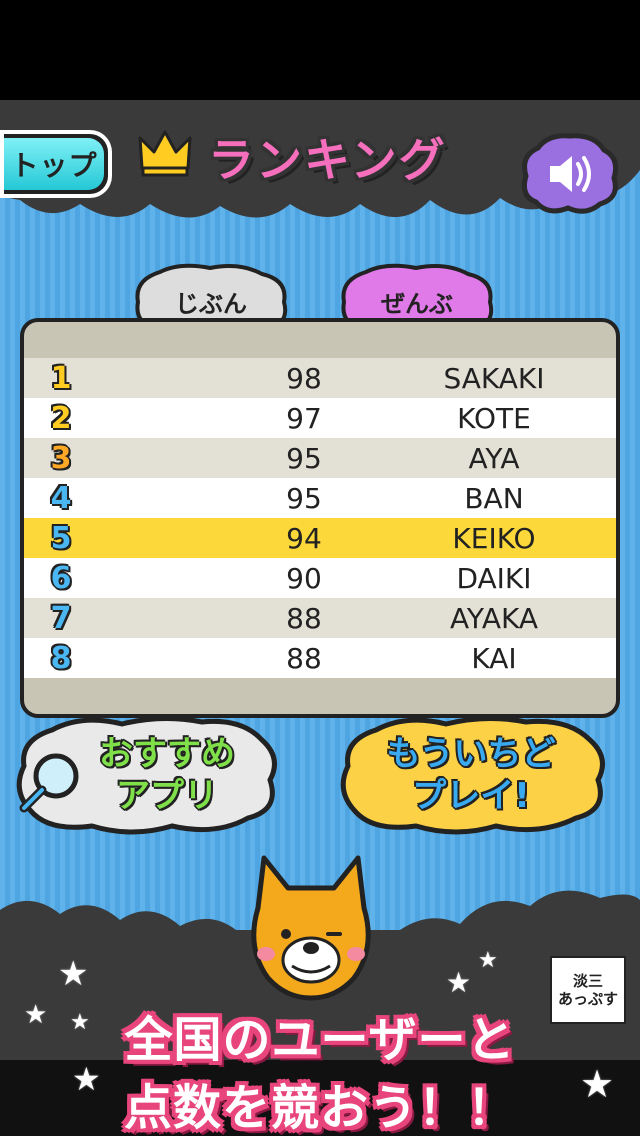  I want to click on ranking-row: 2 97 KOTE, so click(320, 418).